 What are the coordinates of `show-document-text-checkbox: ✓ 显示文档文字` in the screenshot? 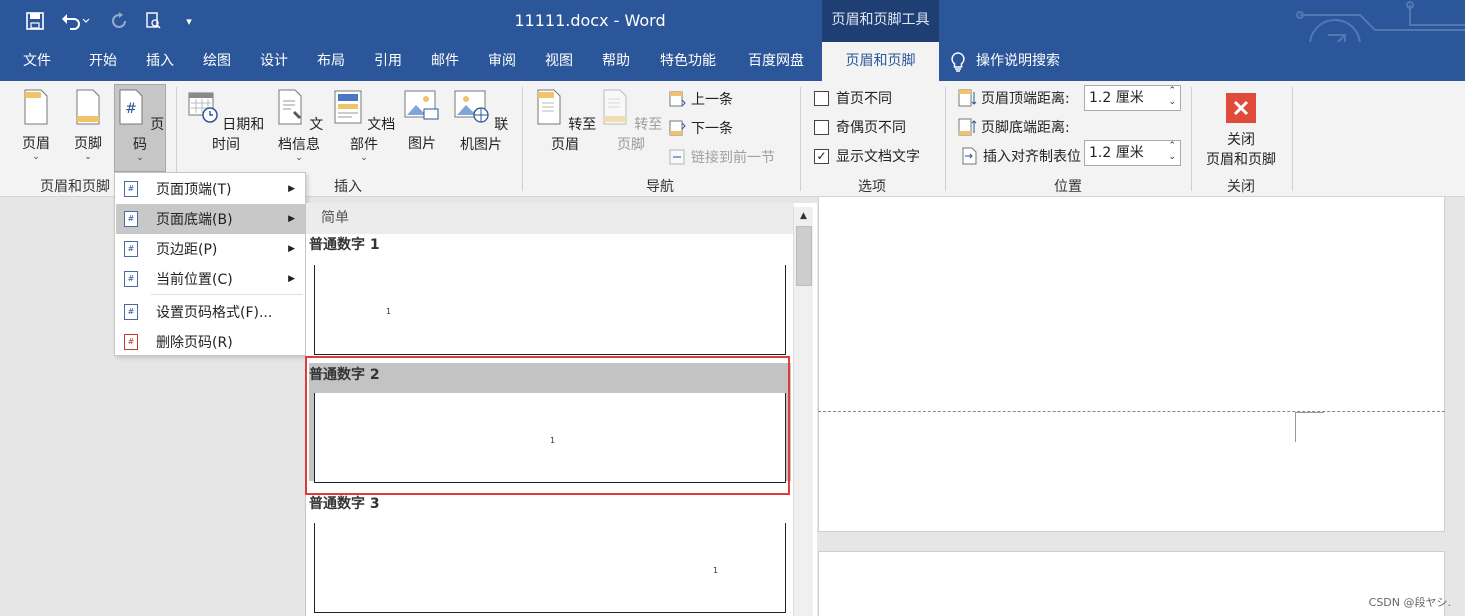 It's located at (867, 156).